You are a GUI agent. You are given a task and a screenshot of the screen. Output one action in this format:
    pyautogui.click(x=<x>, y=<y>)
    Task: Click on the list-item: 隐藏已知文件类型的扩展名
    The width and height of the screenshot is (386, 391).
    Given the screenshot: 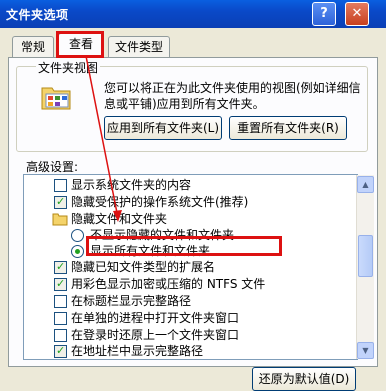 What is the action you would take?
    pyautogui.click(x=189, y=267)
    